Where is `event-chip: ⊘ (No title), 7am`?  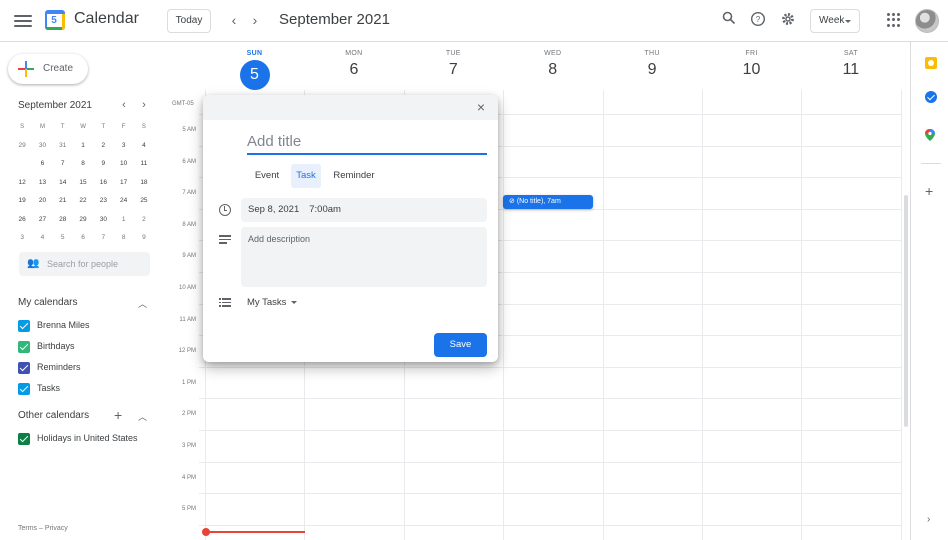 event-chip: ⊘ (No title), 7am is located at coordinates (548, 202).